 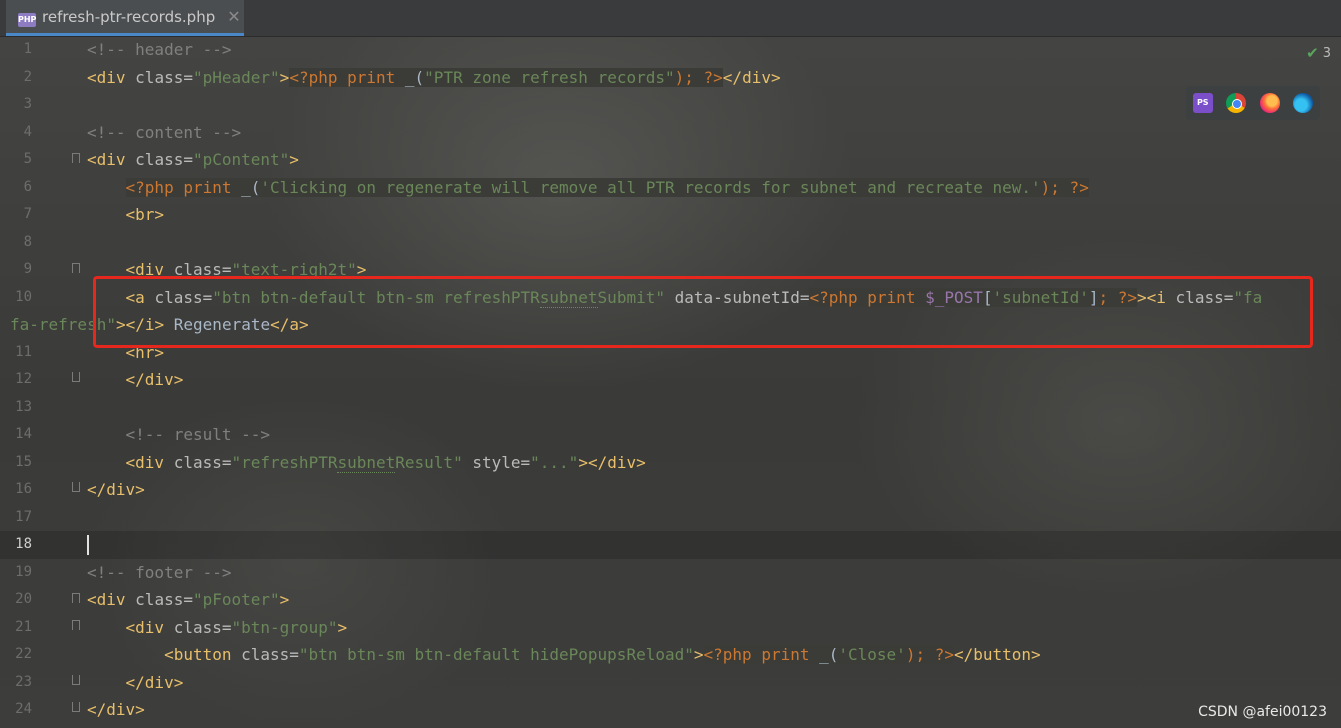 What do you see at coordinates (203, 654) in the screenshot?
I see `tag: <button` at bounding box center [203, 654].